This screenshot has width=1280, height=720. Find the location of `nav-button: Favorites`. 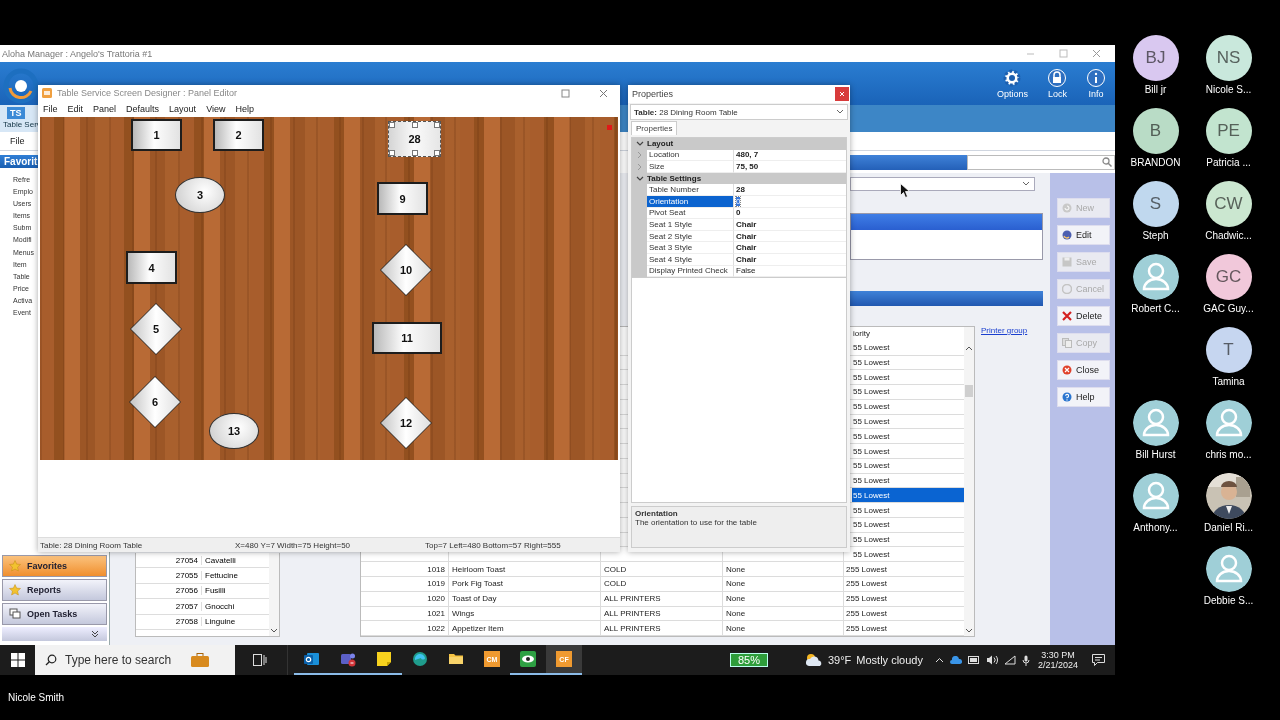

nav-button: Favorites is located at coordinates (54, 566).